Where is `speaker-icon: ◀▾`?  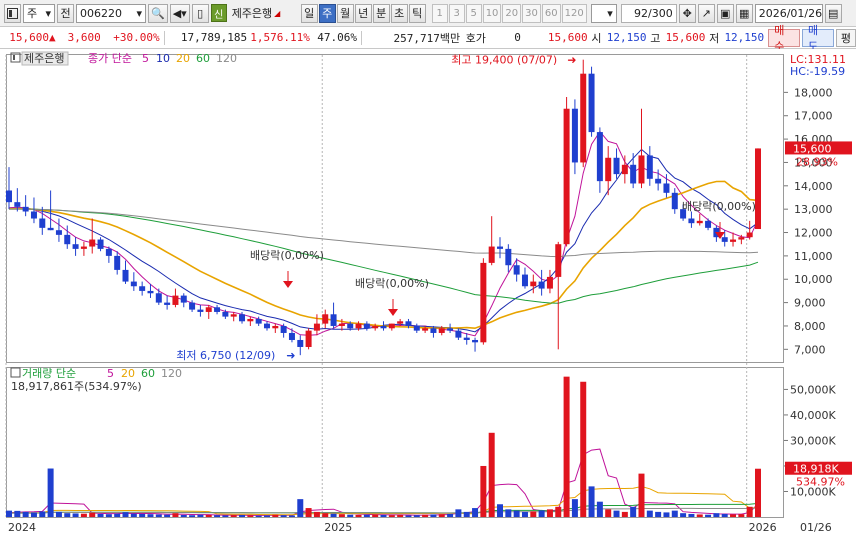 speaker-icon: ◀▾ is located at coordinates (179, 13).